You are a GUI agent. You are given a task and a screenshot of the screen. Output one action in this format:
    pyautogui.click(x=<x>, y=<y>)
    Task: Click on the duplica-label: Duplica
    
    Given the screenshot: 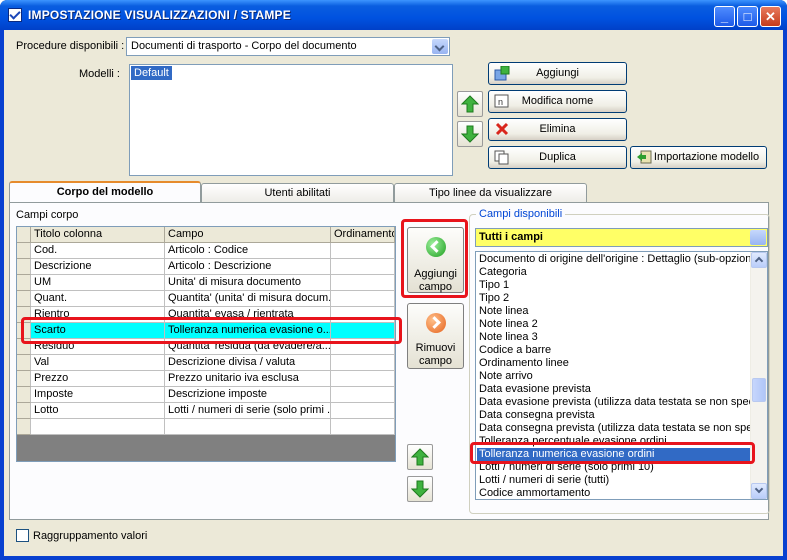 What is the action you would take?
    pyautogui.click(x=557, y=157)
    